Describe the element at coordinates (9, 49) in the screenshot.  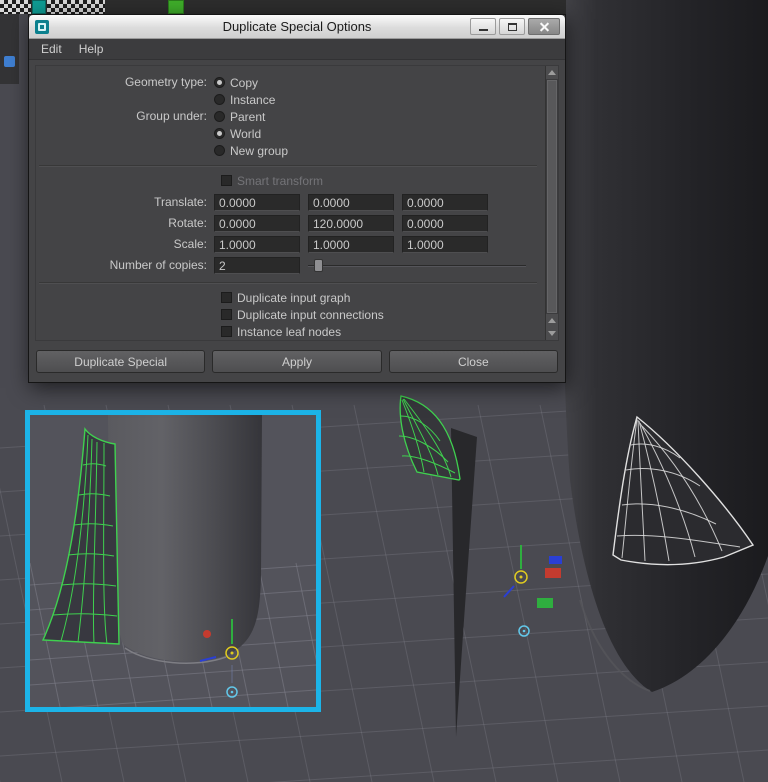
I see `left-toolbar` at that location.